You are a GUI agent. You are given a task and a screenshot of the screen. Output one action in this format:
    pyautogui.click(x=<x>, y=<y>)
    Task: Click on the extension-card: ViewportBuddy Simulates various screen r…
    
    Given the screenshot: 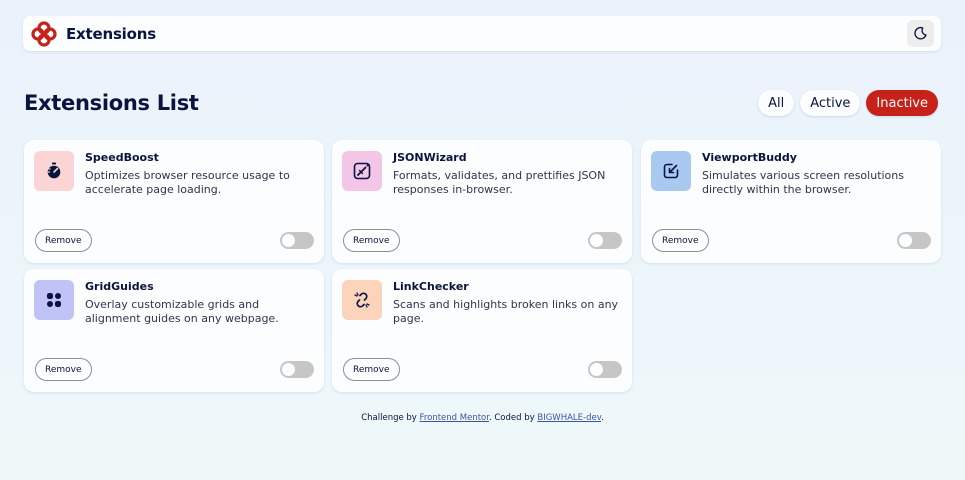 What is the action you would take?
    pyautogui.click(x=791, y=201)
    